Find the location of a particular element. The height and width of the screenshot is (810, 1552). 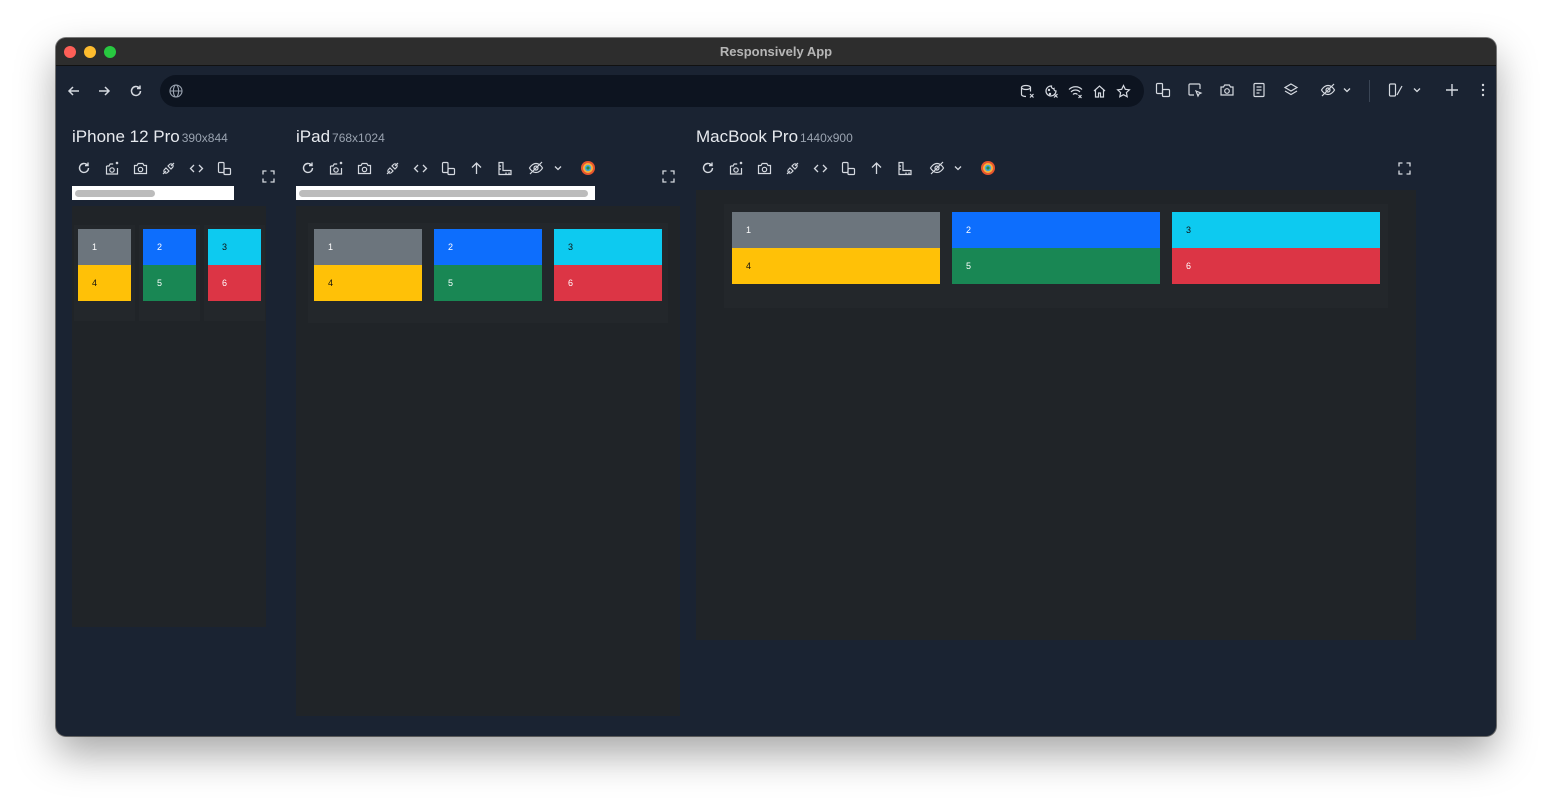

globe-icon is located at coordinates (176, 91).